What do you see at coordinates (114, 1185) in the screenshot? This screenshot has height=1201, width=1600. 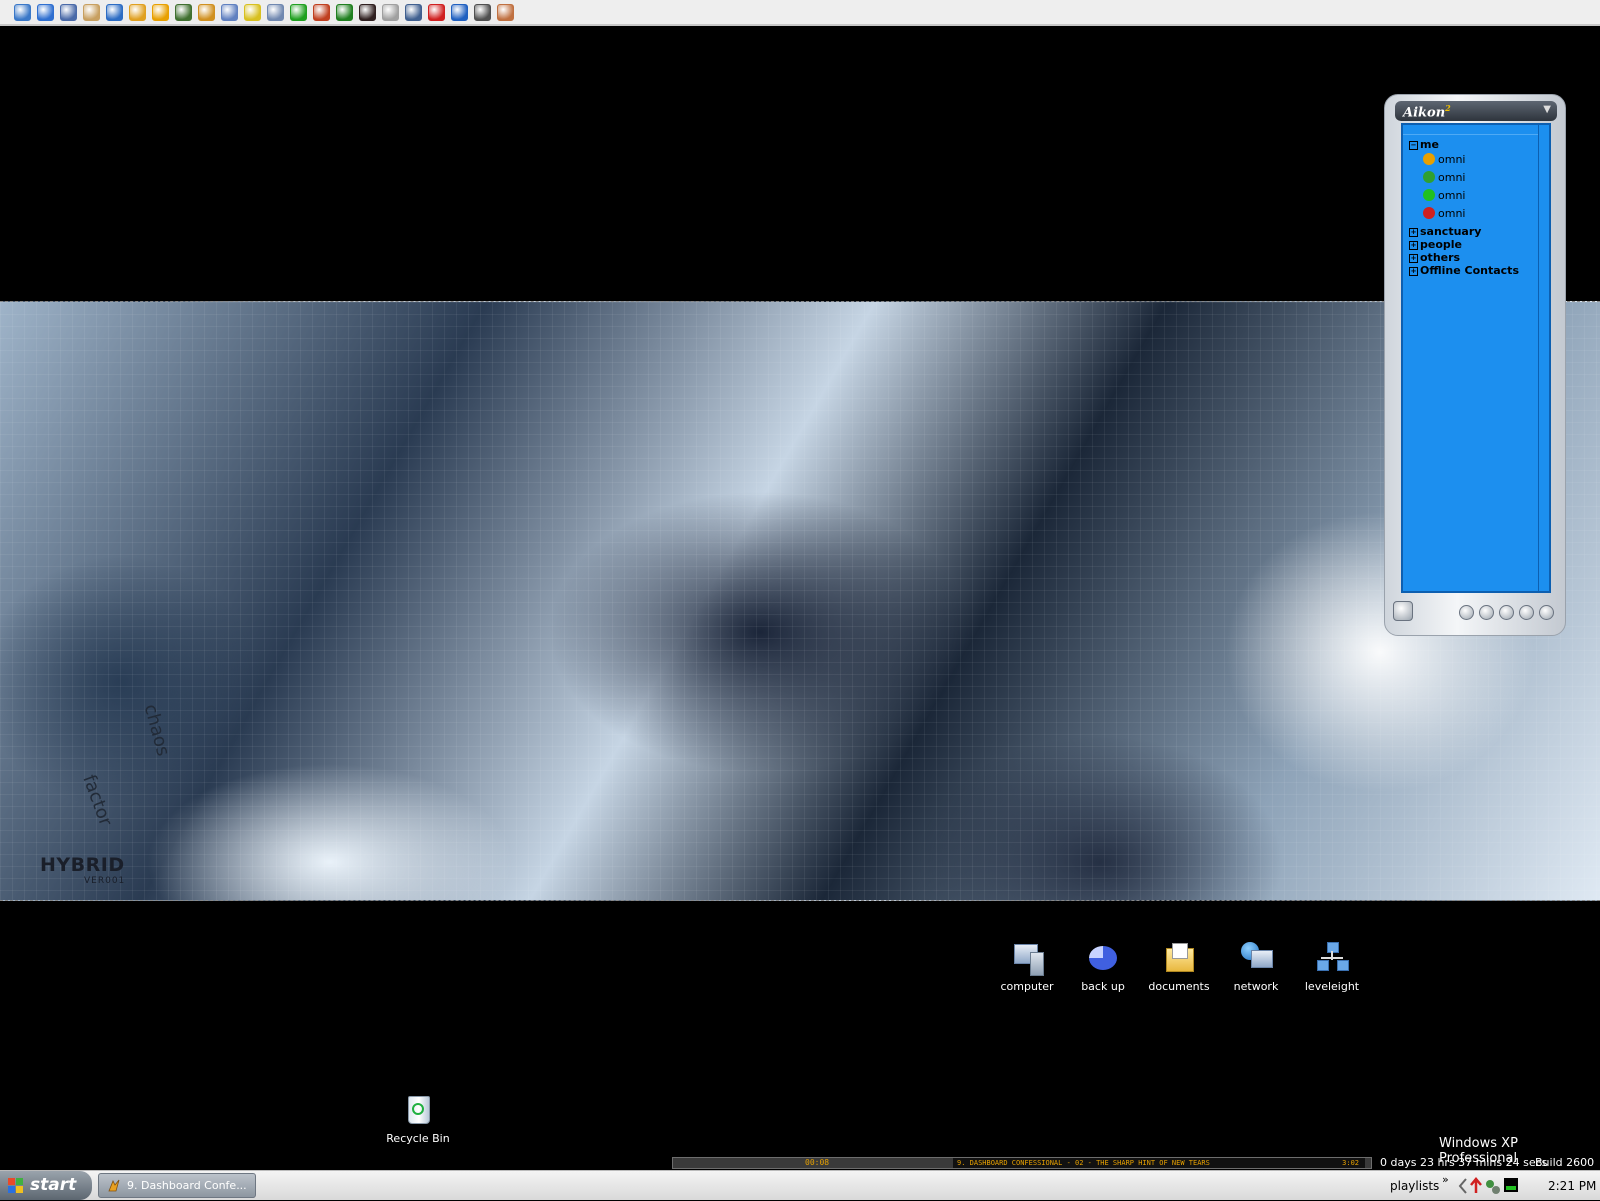 I see `winamp-icon` at bounding box center [114, 1185].